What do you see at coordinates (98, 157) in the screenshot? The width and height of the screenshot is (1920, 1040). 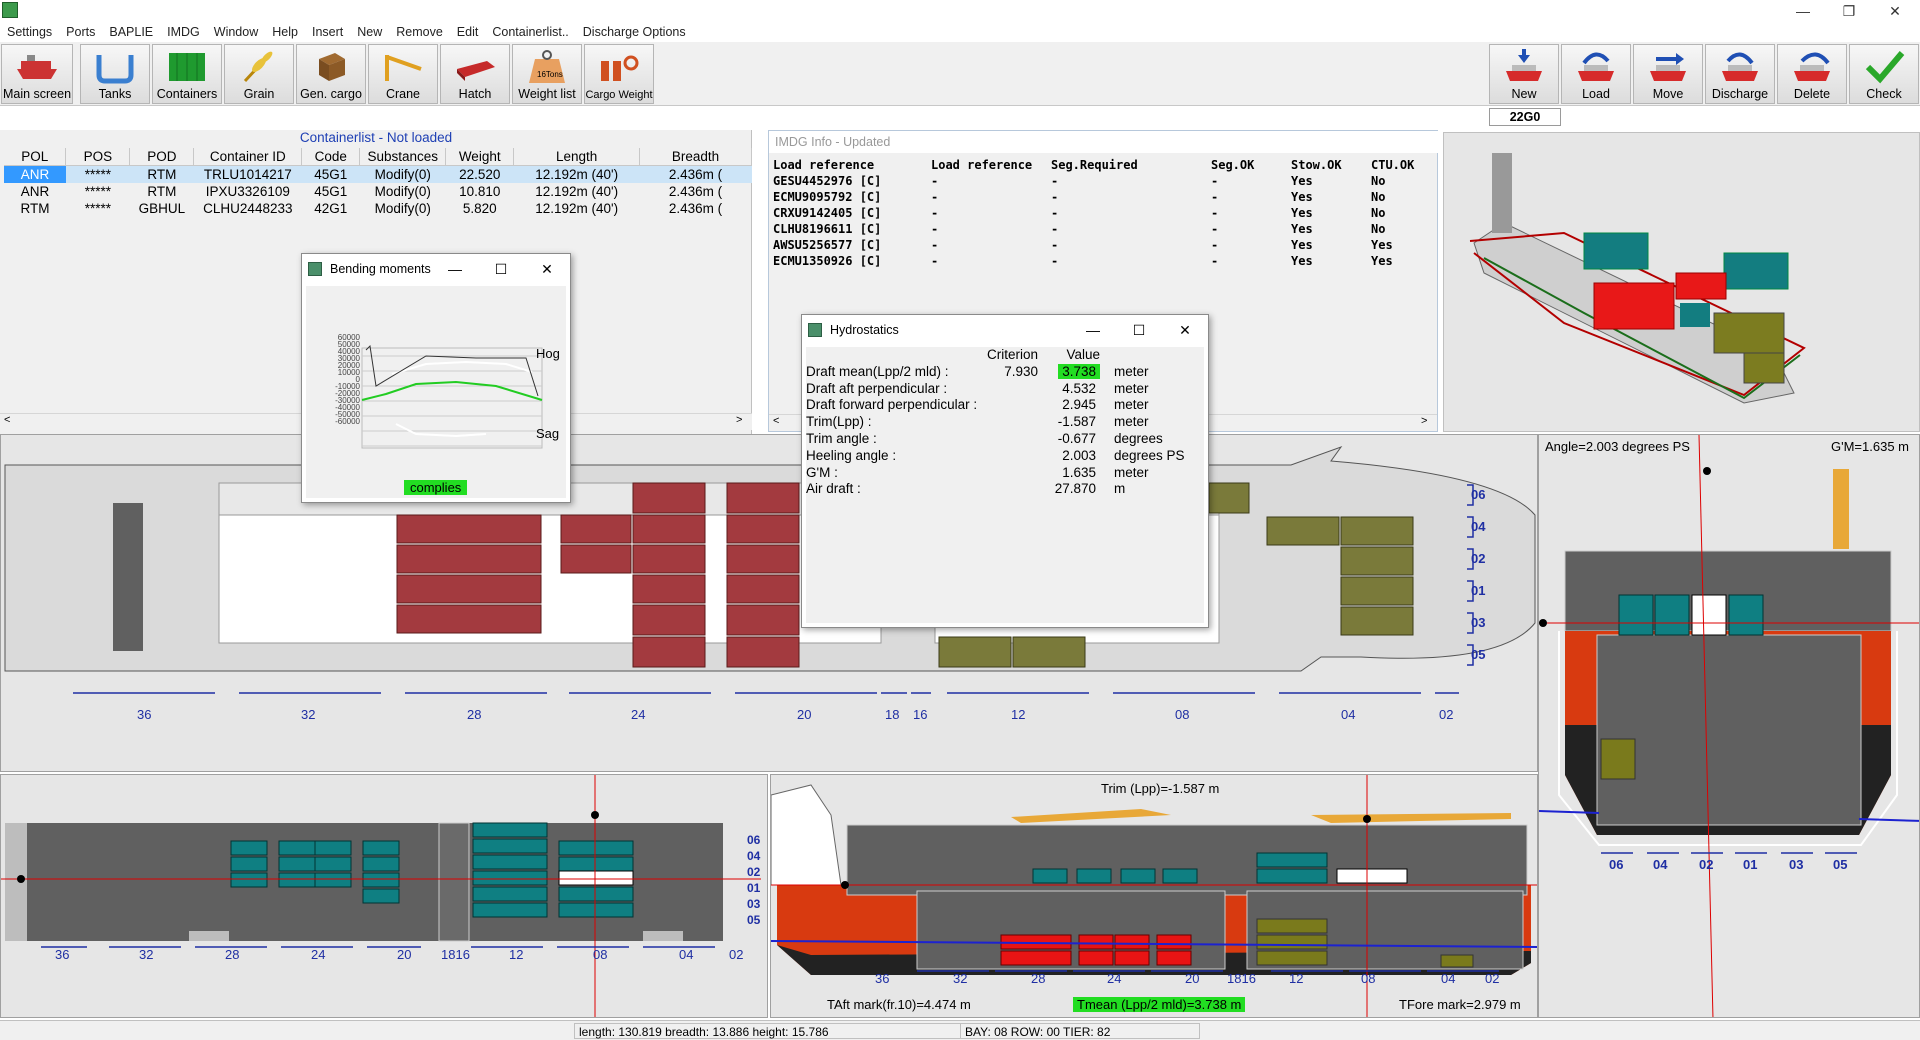 I see `col-pos: POS` at bounding box center [98, 157].